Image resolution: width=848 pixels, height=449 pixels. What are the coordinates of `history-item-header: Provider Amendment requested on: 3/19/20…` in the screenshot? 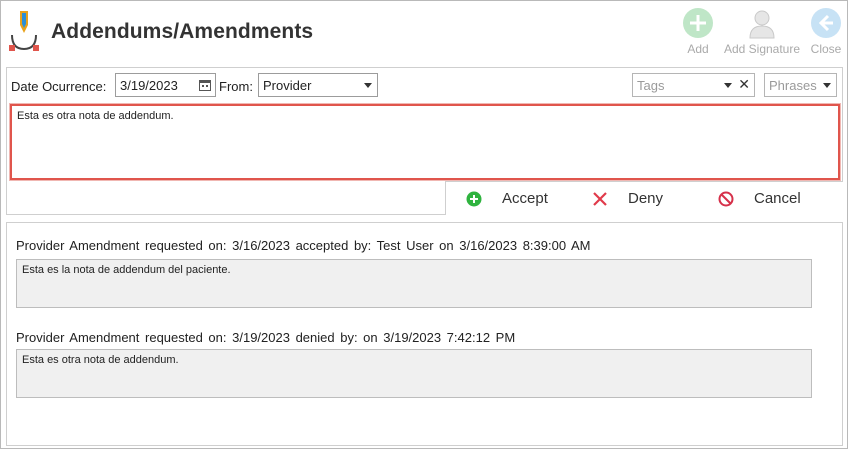 It's located at (266, 337).